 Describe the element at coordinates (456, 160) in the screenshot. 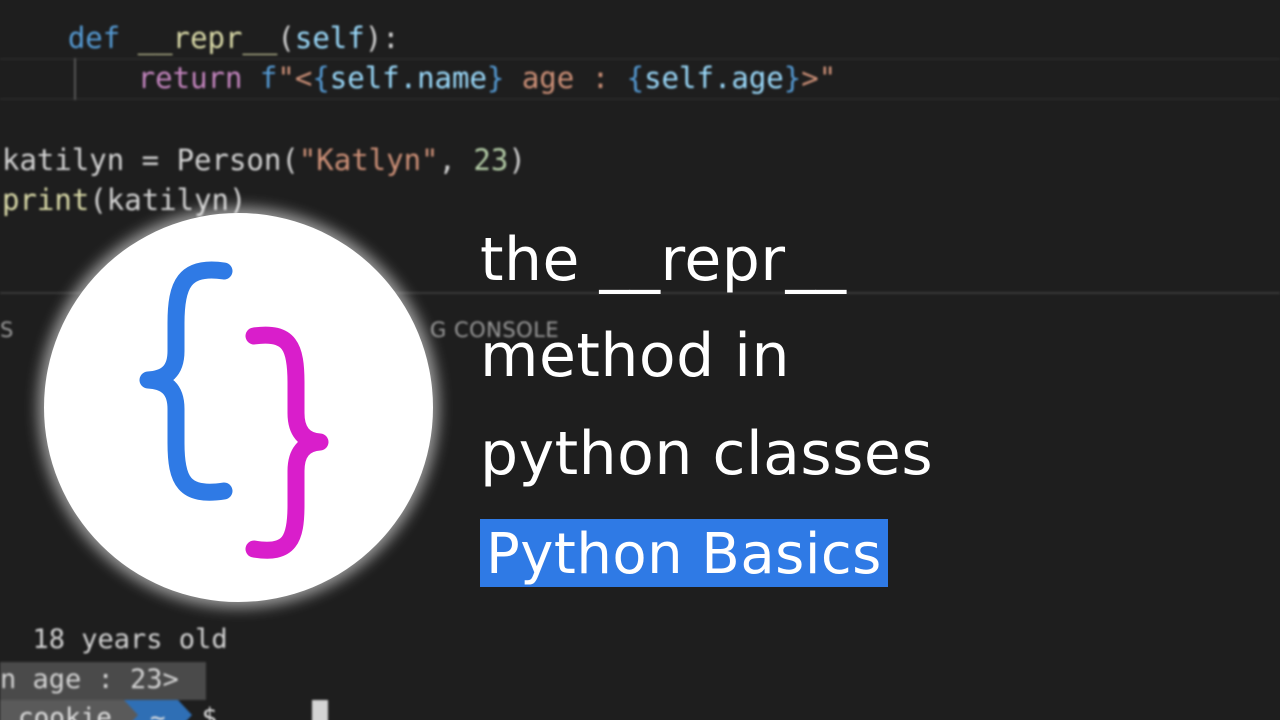

I see `code-token: ,` at that location.